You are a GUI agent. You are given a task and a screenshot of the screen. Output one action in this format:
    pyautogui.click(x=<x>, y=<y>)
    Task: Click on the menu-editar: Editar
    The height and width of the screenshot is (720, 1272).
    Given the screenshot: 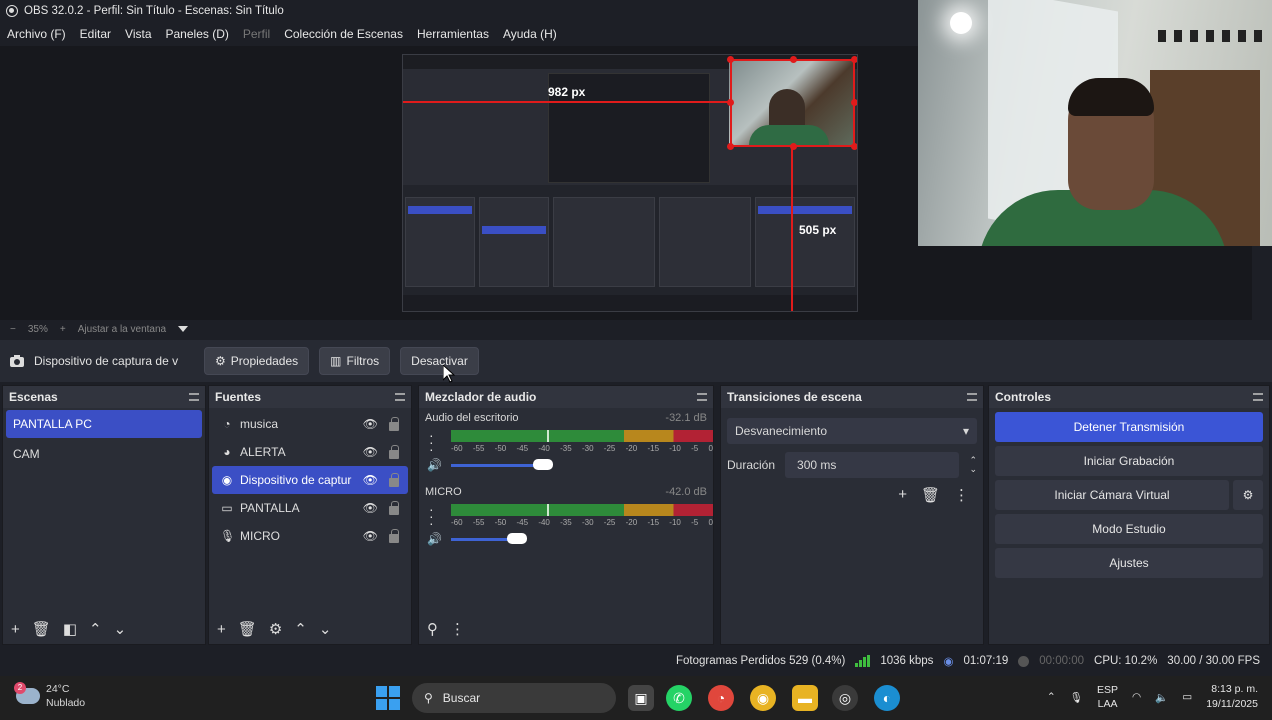 What is the action you would take?
    pyautogui.click(x=95, y=34)
    